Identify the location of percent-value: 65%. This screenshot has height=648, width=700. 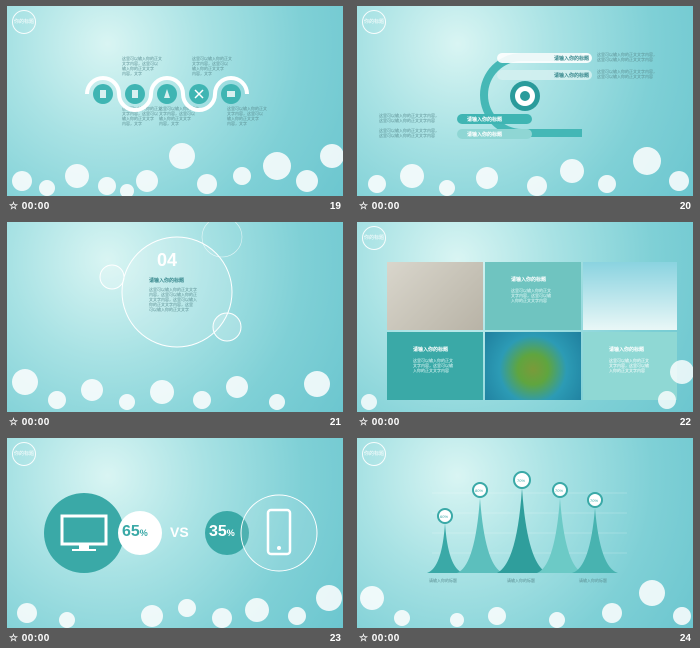
(135, 531).